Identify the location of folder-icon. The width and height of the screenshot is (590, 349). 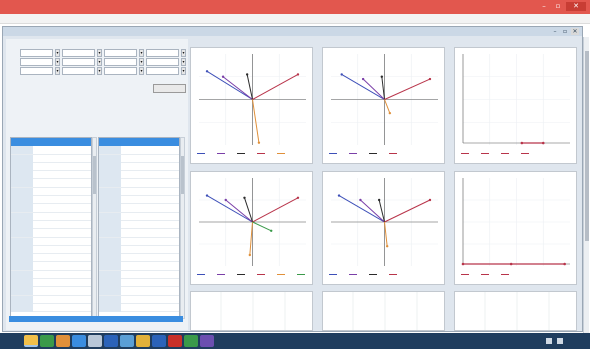
(95, 341).